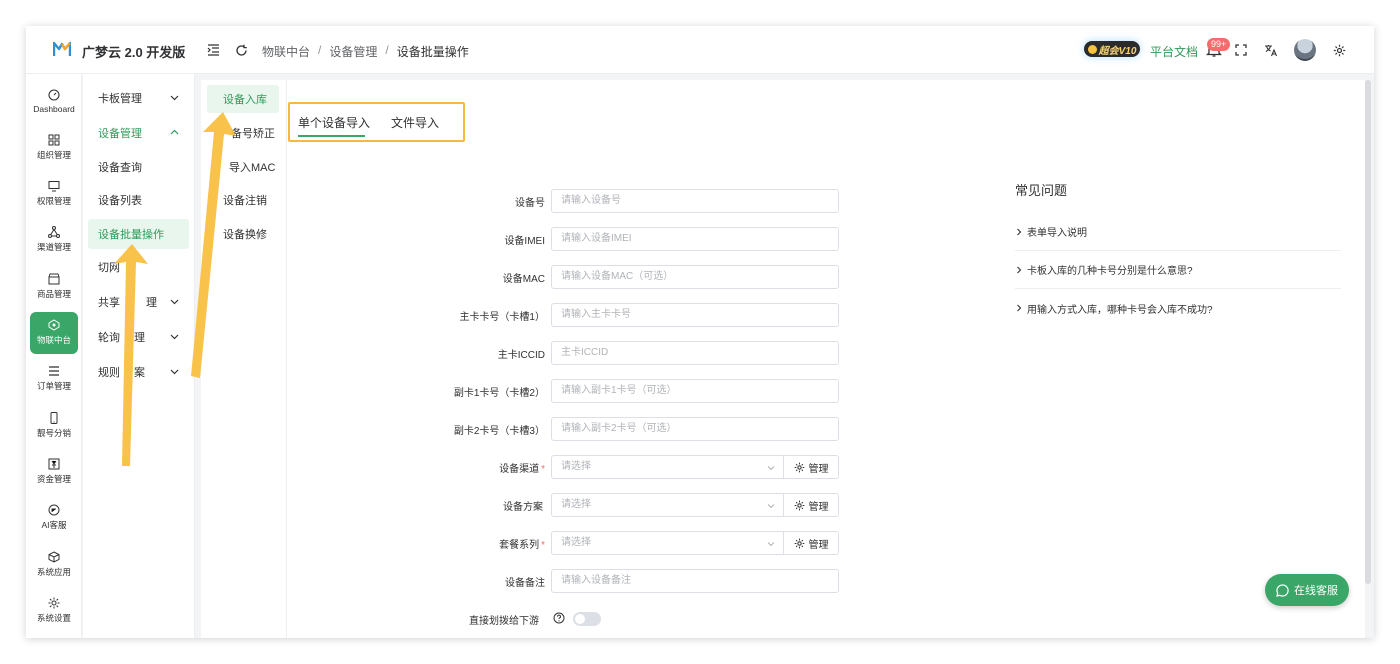 This screenshot has height=664, width=1400. I want to click on submenu-label: 规则, so click(109, 373).